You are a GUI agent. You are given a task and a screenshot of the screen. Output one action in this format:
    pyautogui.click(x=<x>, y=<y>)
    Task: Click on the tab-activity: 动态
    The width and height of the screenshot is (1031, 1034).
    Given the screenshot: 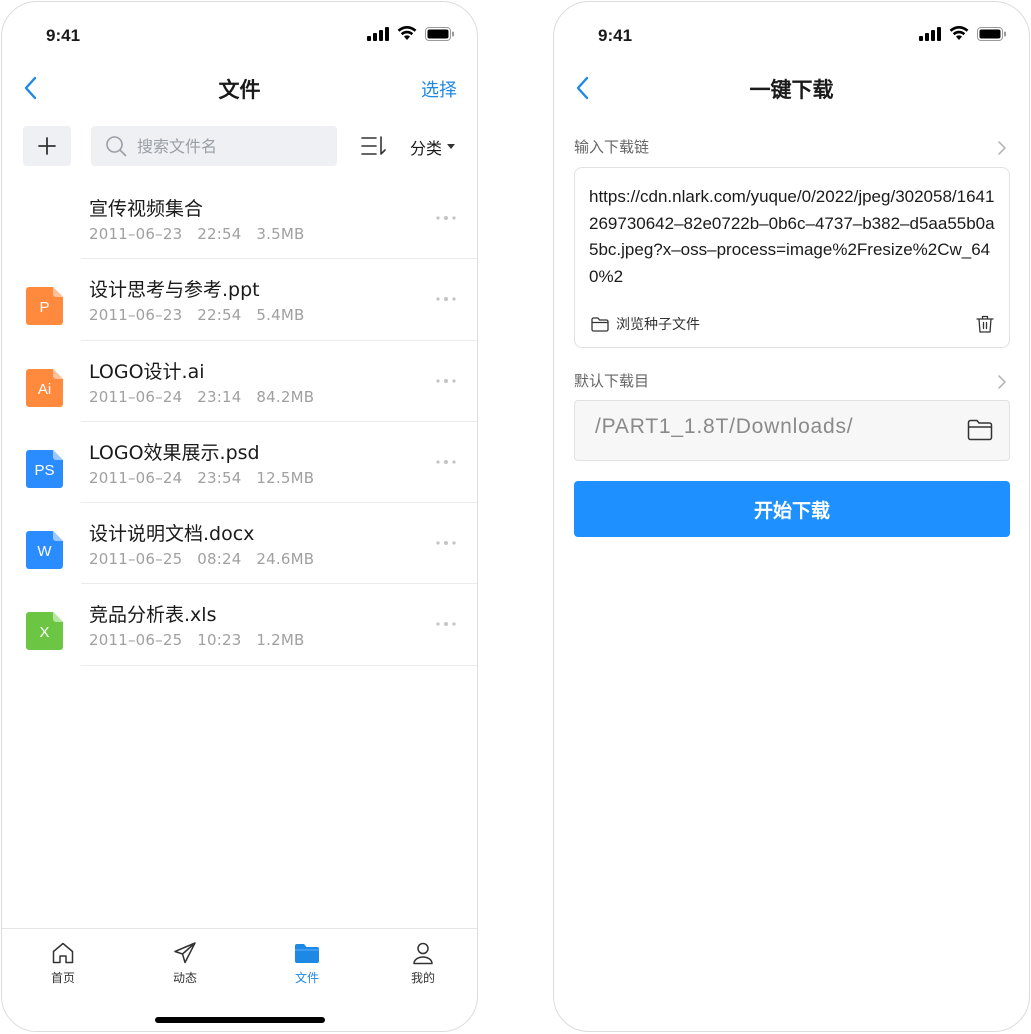 What is the action you would take?
    pyautogui.click(x=185, y=963)
    